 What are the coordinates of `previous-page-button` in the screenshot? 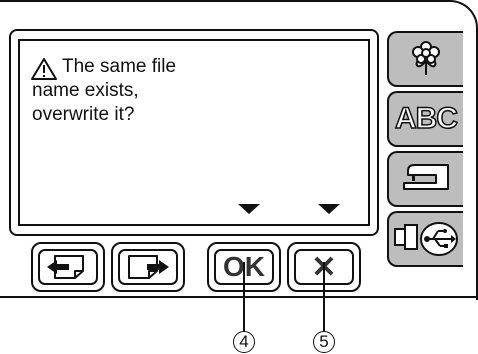 It's located at (68, 267).